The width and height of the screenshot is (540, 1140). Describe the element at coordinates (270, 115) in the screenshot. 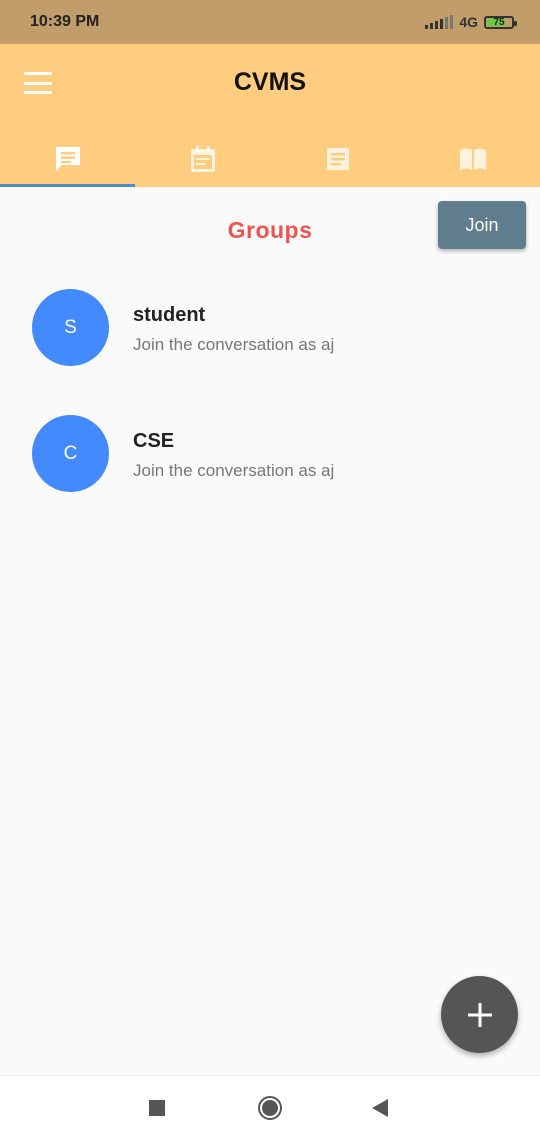

I see `app-bar: CVMS` at that location.